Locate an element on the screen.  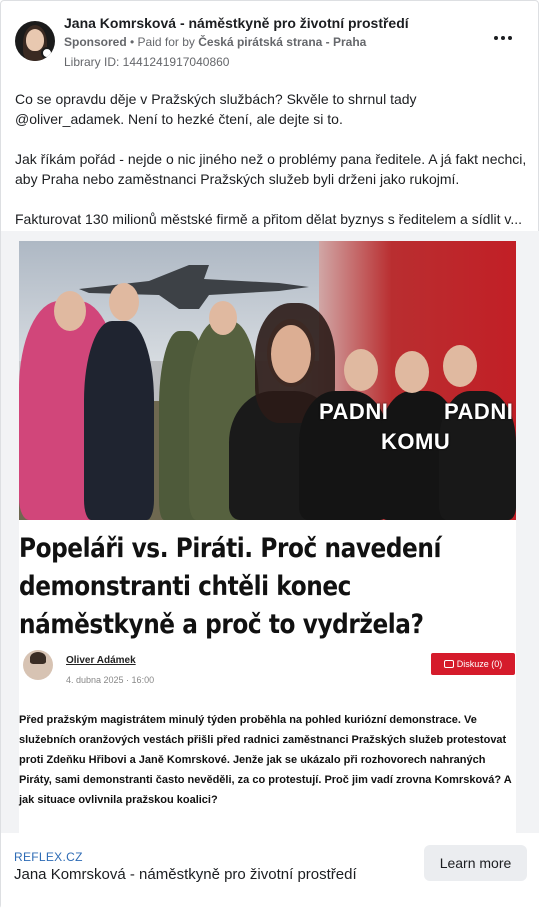
author-name: Oliver Adámek is located at coordinates (101, 660).